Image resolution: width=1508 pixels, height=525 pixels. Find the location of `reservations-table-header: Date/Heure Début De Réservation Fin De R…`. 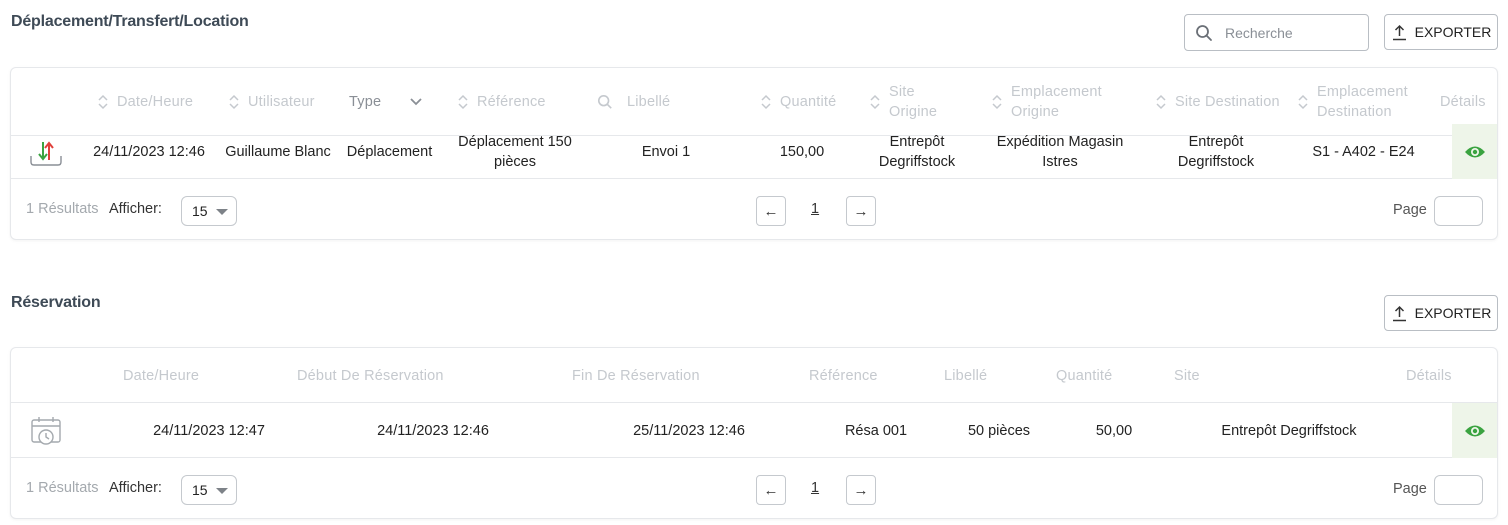

reservations-table-header: Date/Heure Début De Réservation Fin De R… is located at coordinates (754, 375).